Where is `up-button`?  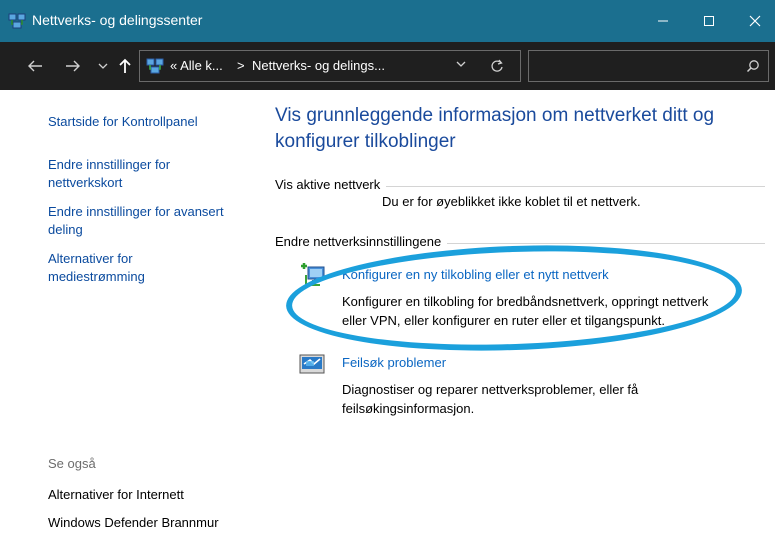 up-button is located at coordinates (125, 66).